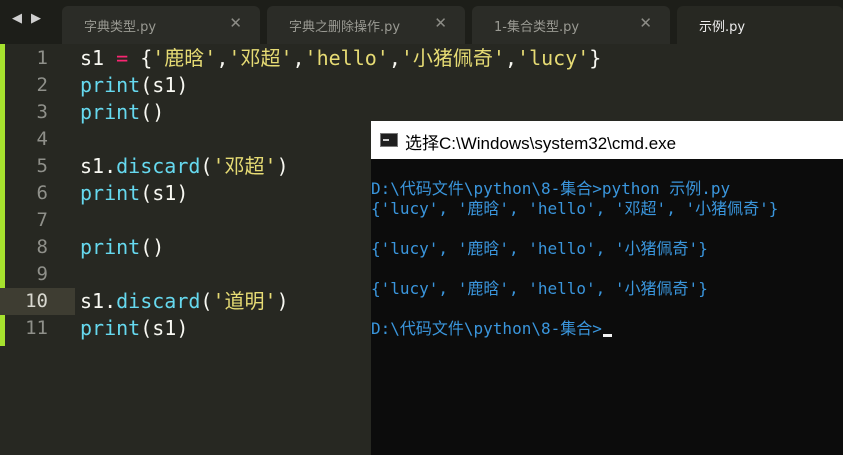 The width and height of the screenshot is (843, 455). What do you see at coordinates (491, 329) in the screenshot?
I see `console-output-line: D:\代码文件\python\8-集合>` at bounding box center [491, 329].